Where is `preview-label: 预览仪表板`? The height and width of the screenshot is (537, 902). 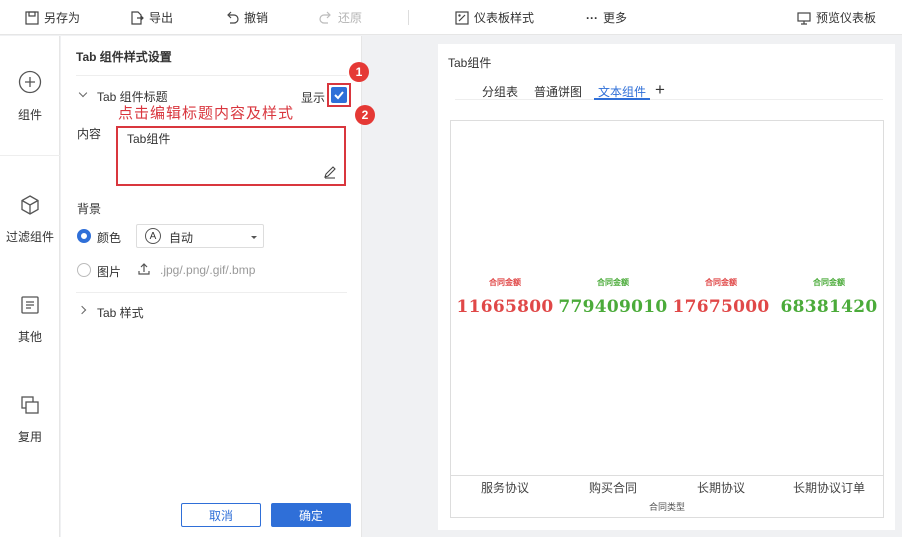 preview-label: 预览仪表板 is located at coordinates (846, 18).